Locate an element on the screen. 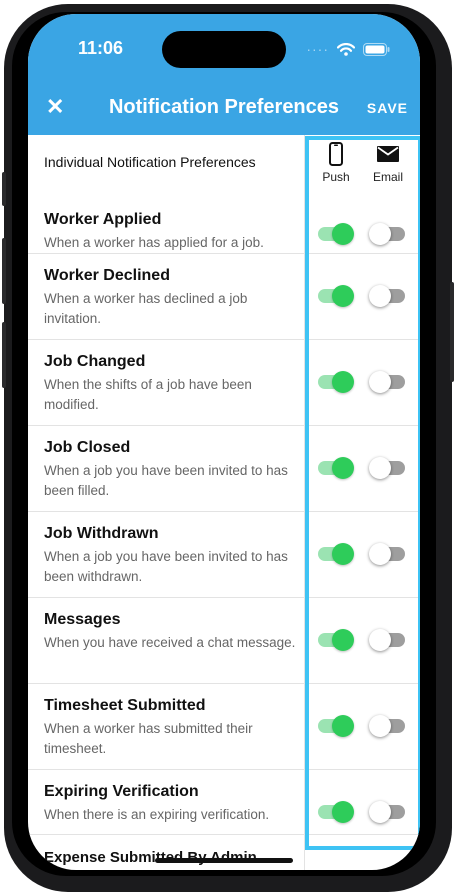 The image size is (456, 896). item-title: Job Withdrawn is located at coordinates (101, 533).